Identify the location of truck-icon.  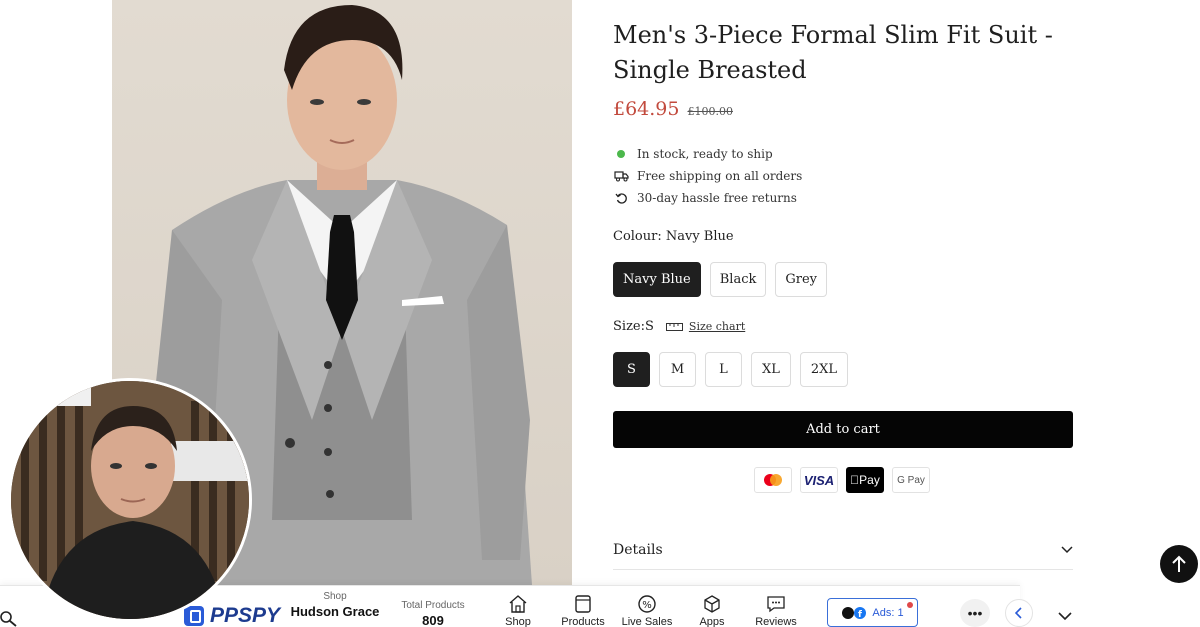
(621, 176).